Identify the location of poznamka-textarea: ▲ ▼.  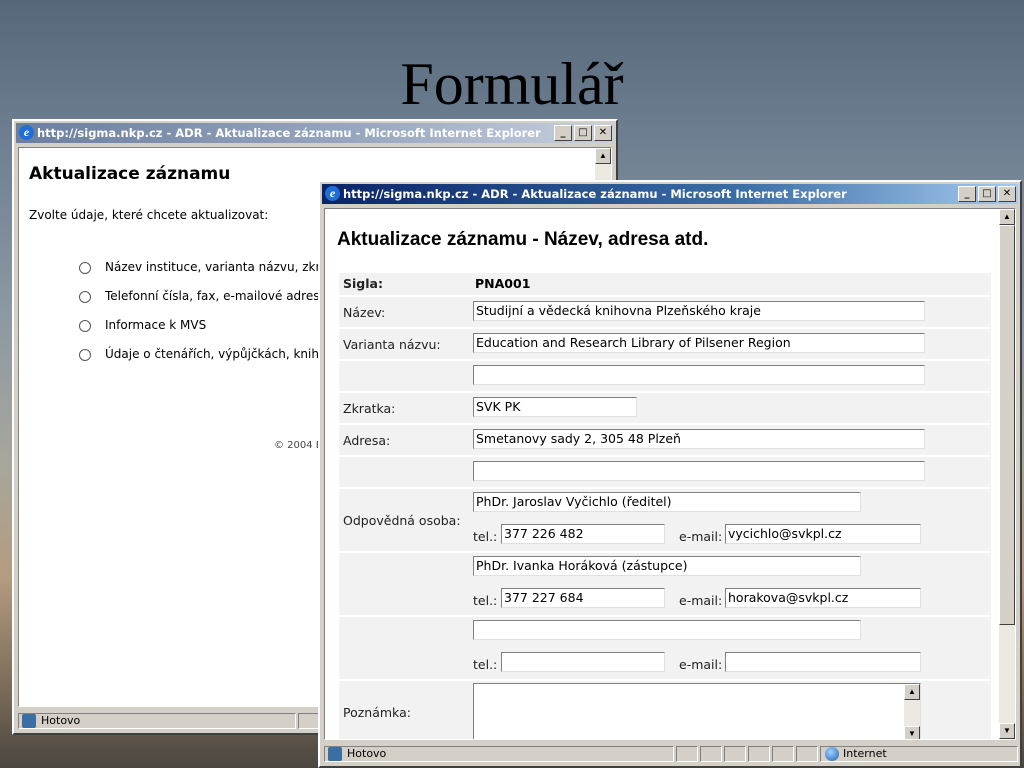
(697, 711).